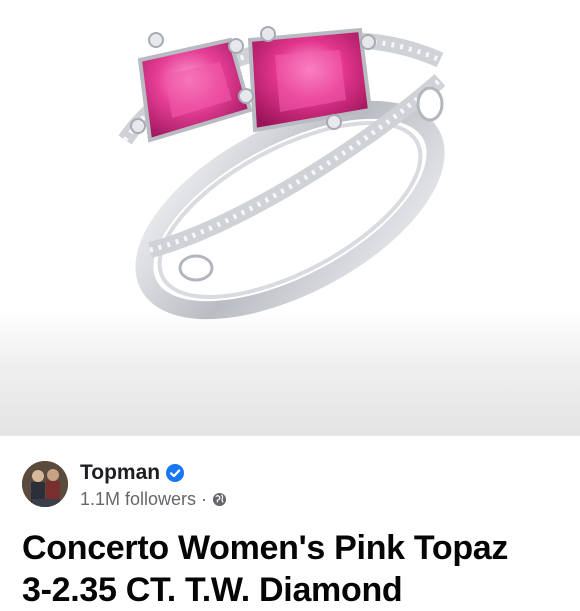  I want to click on page-name-row: Topman, so click(132, 473).